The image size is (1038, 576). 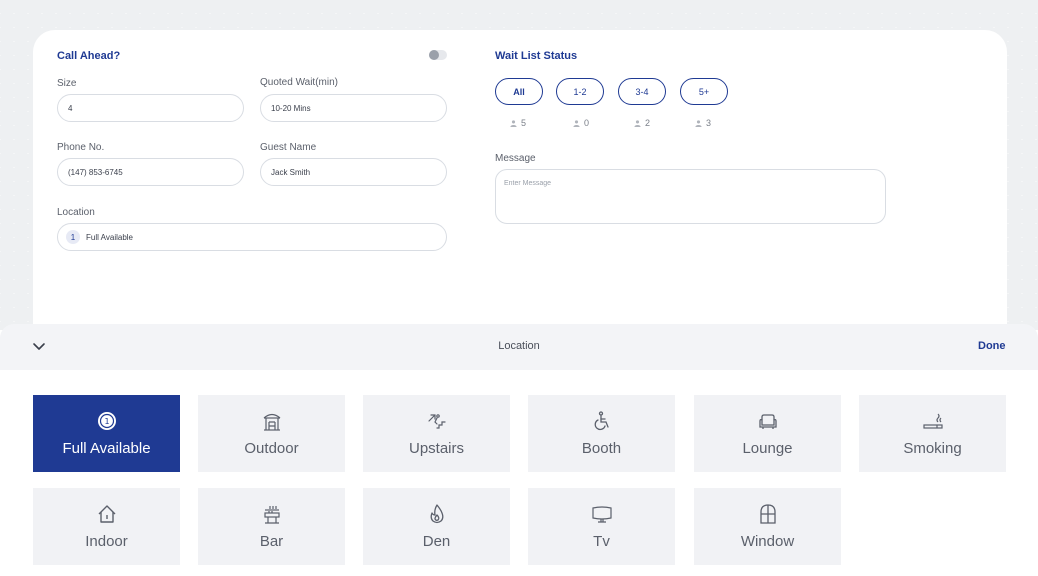 I want to click on guest-name-field: Jack Smith, so click(x=353, y=172).